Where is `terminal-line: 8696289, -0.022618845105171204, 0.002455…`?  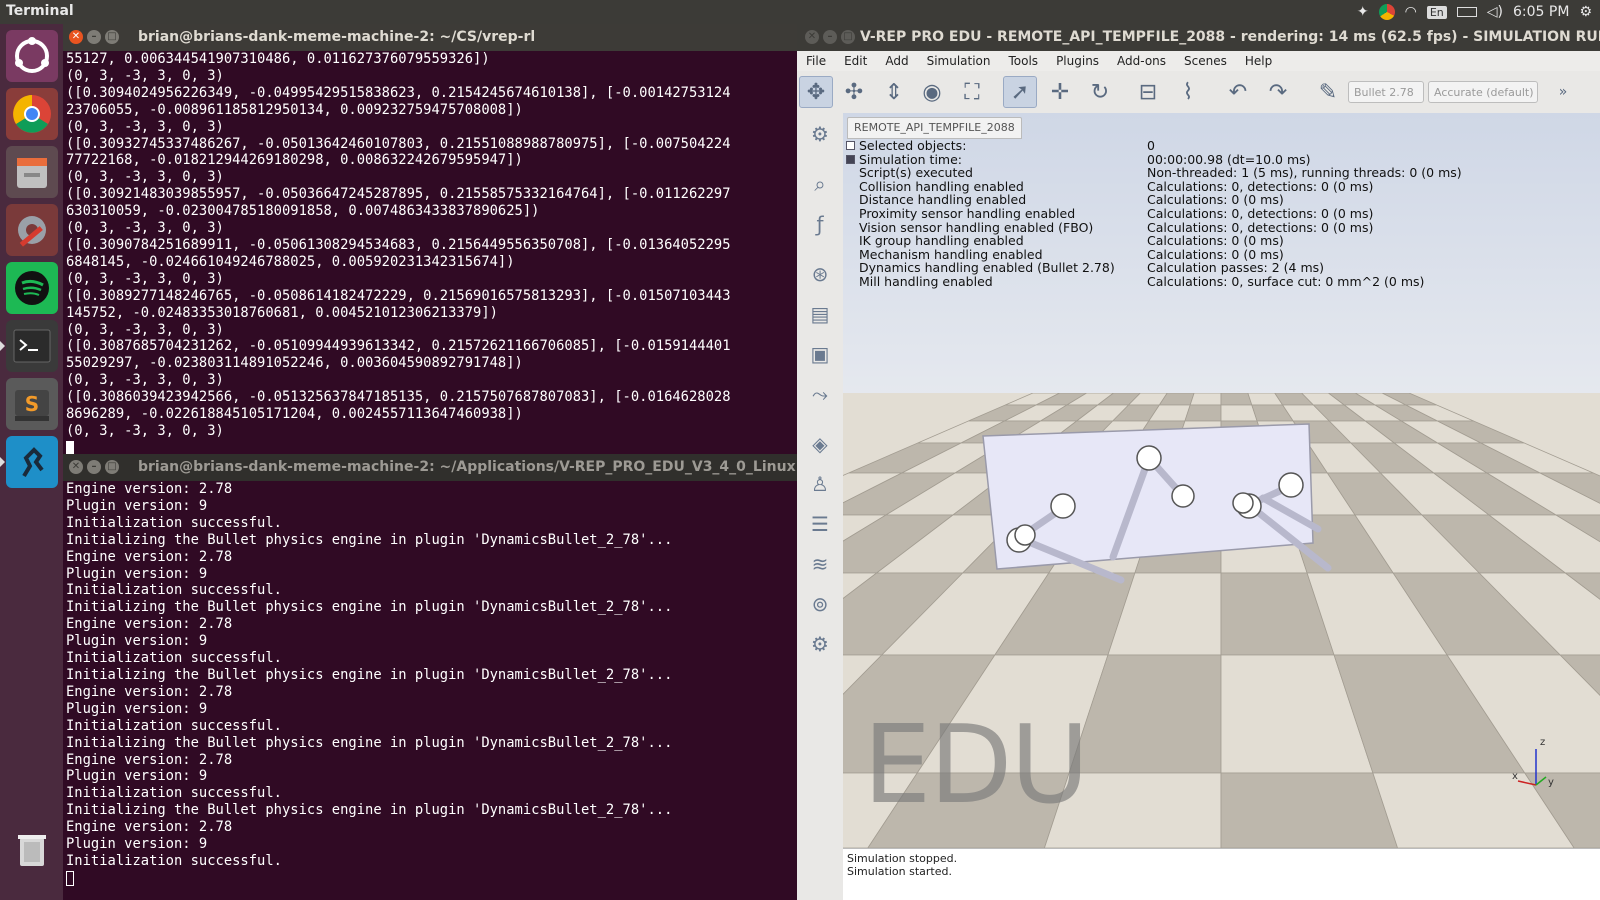
terminal-line: 8696289, -0.022618845105171204, 0.002455… is located at coordinates (294, 414).